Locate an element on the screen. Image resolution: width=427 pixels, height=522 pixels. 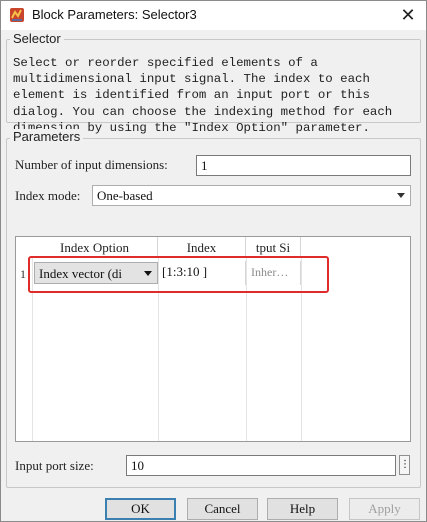
cancel-button: Cancel is located at coordinates (222, 509).